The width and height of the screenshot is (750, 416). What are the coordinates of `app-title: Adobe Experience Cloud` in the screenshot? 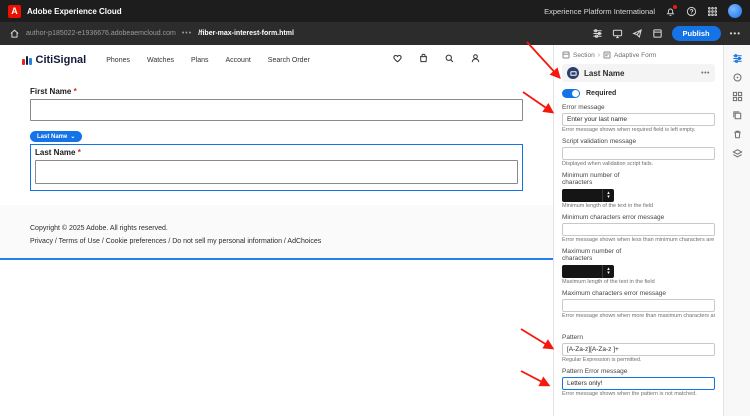 It's located at (74, 11).